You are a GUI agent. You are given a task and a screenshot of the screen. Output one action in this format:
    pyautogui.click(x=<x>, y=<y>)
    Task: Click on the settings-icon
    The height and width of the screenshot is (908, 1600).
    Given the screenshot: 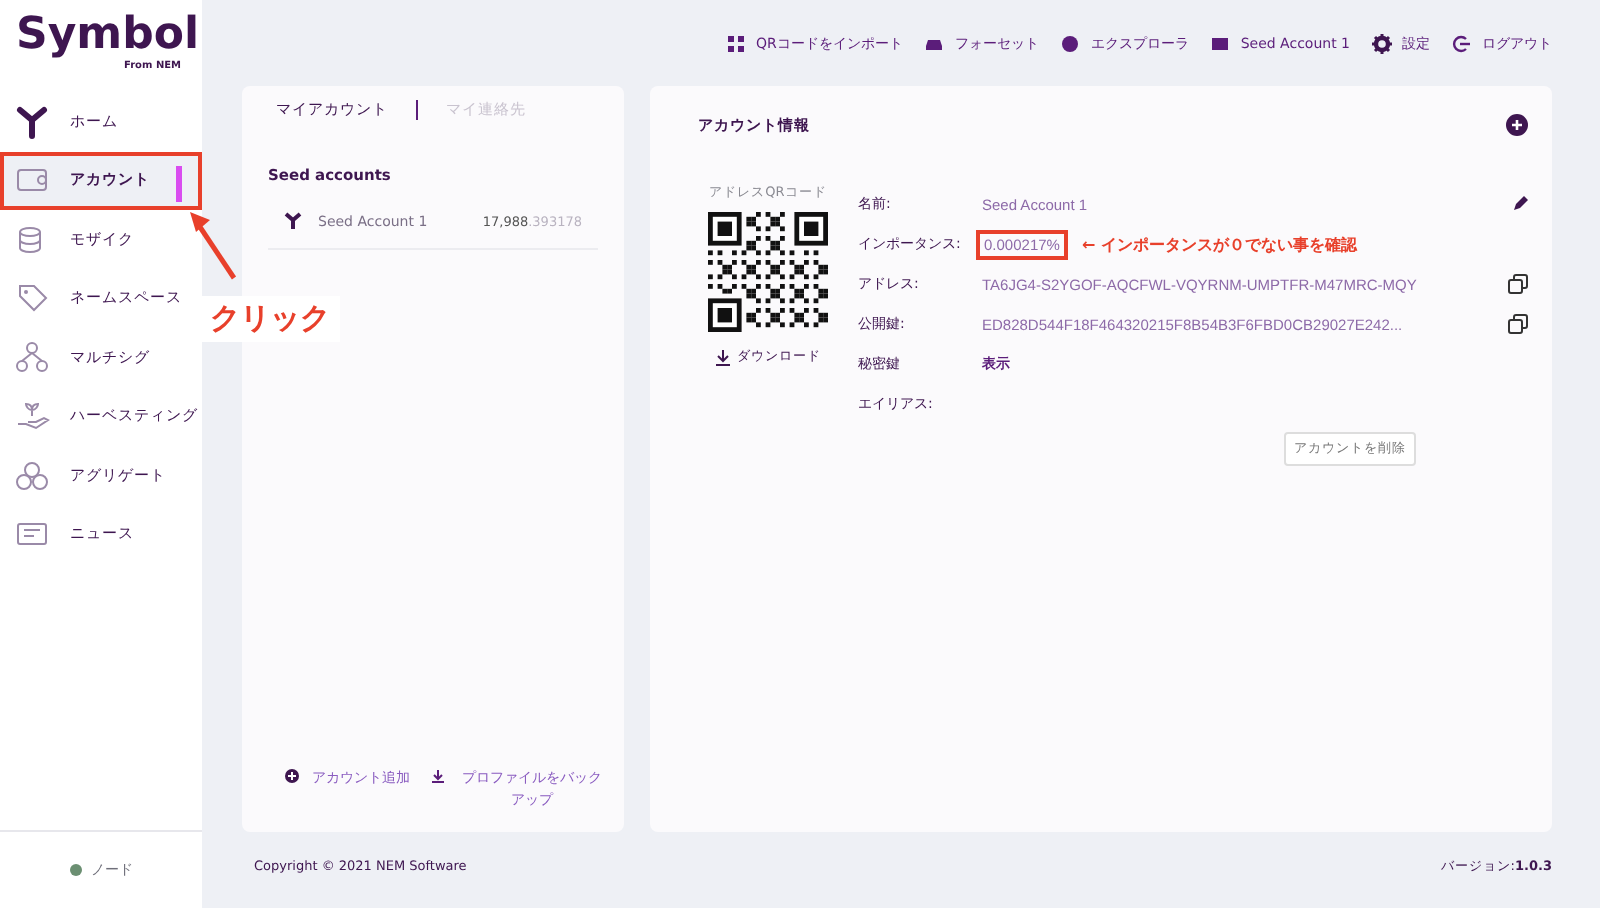 What is the action you would take?
    pyautogui.click(x=1382, y=43)
    